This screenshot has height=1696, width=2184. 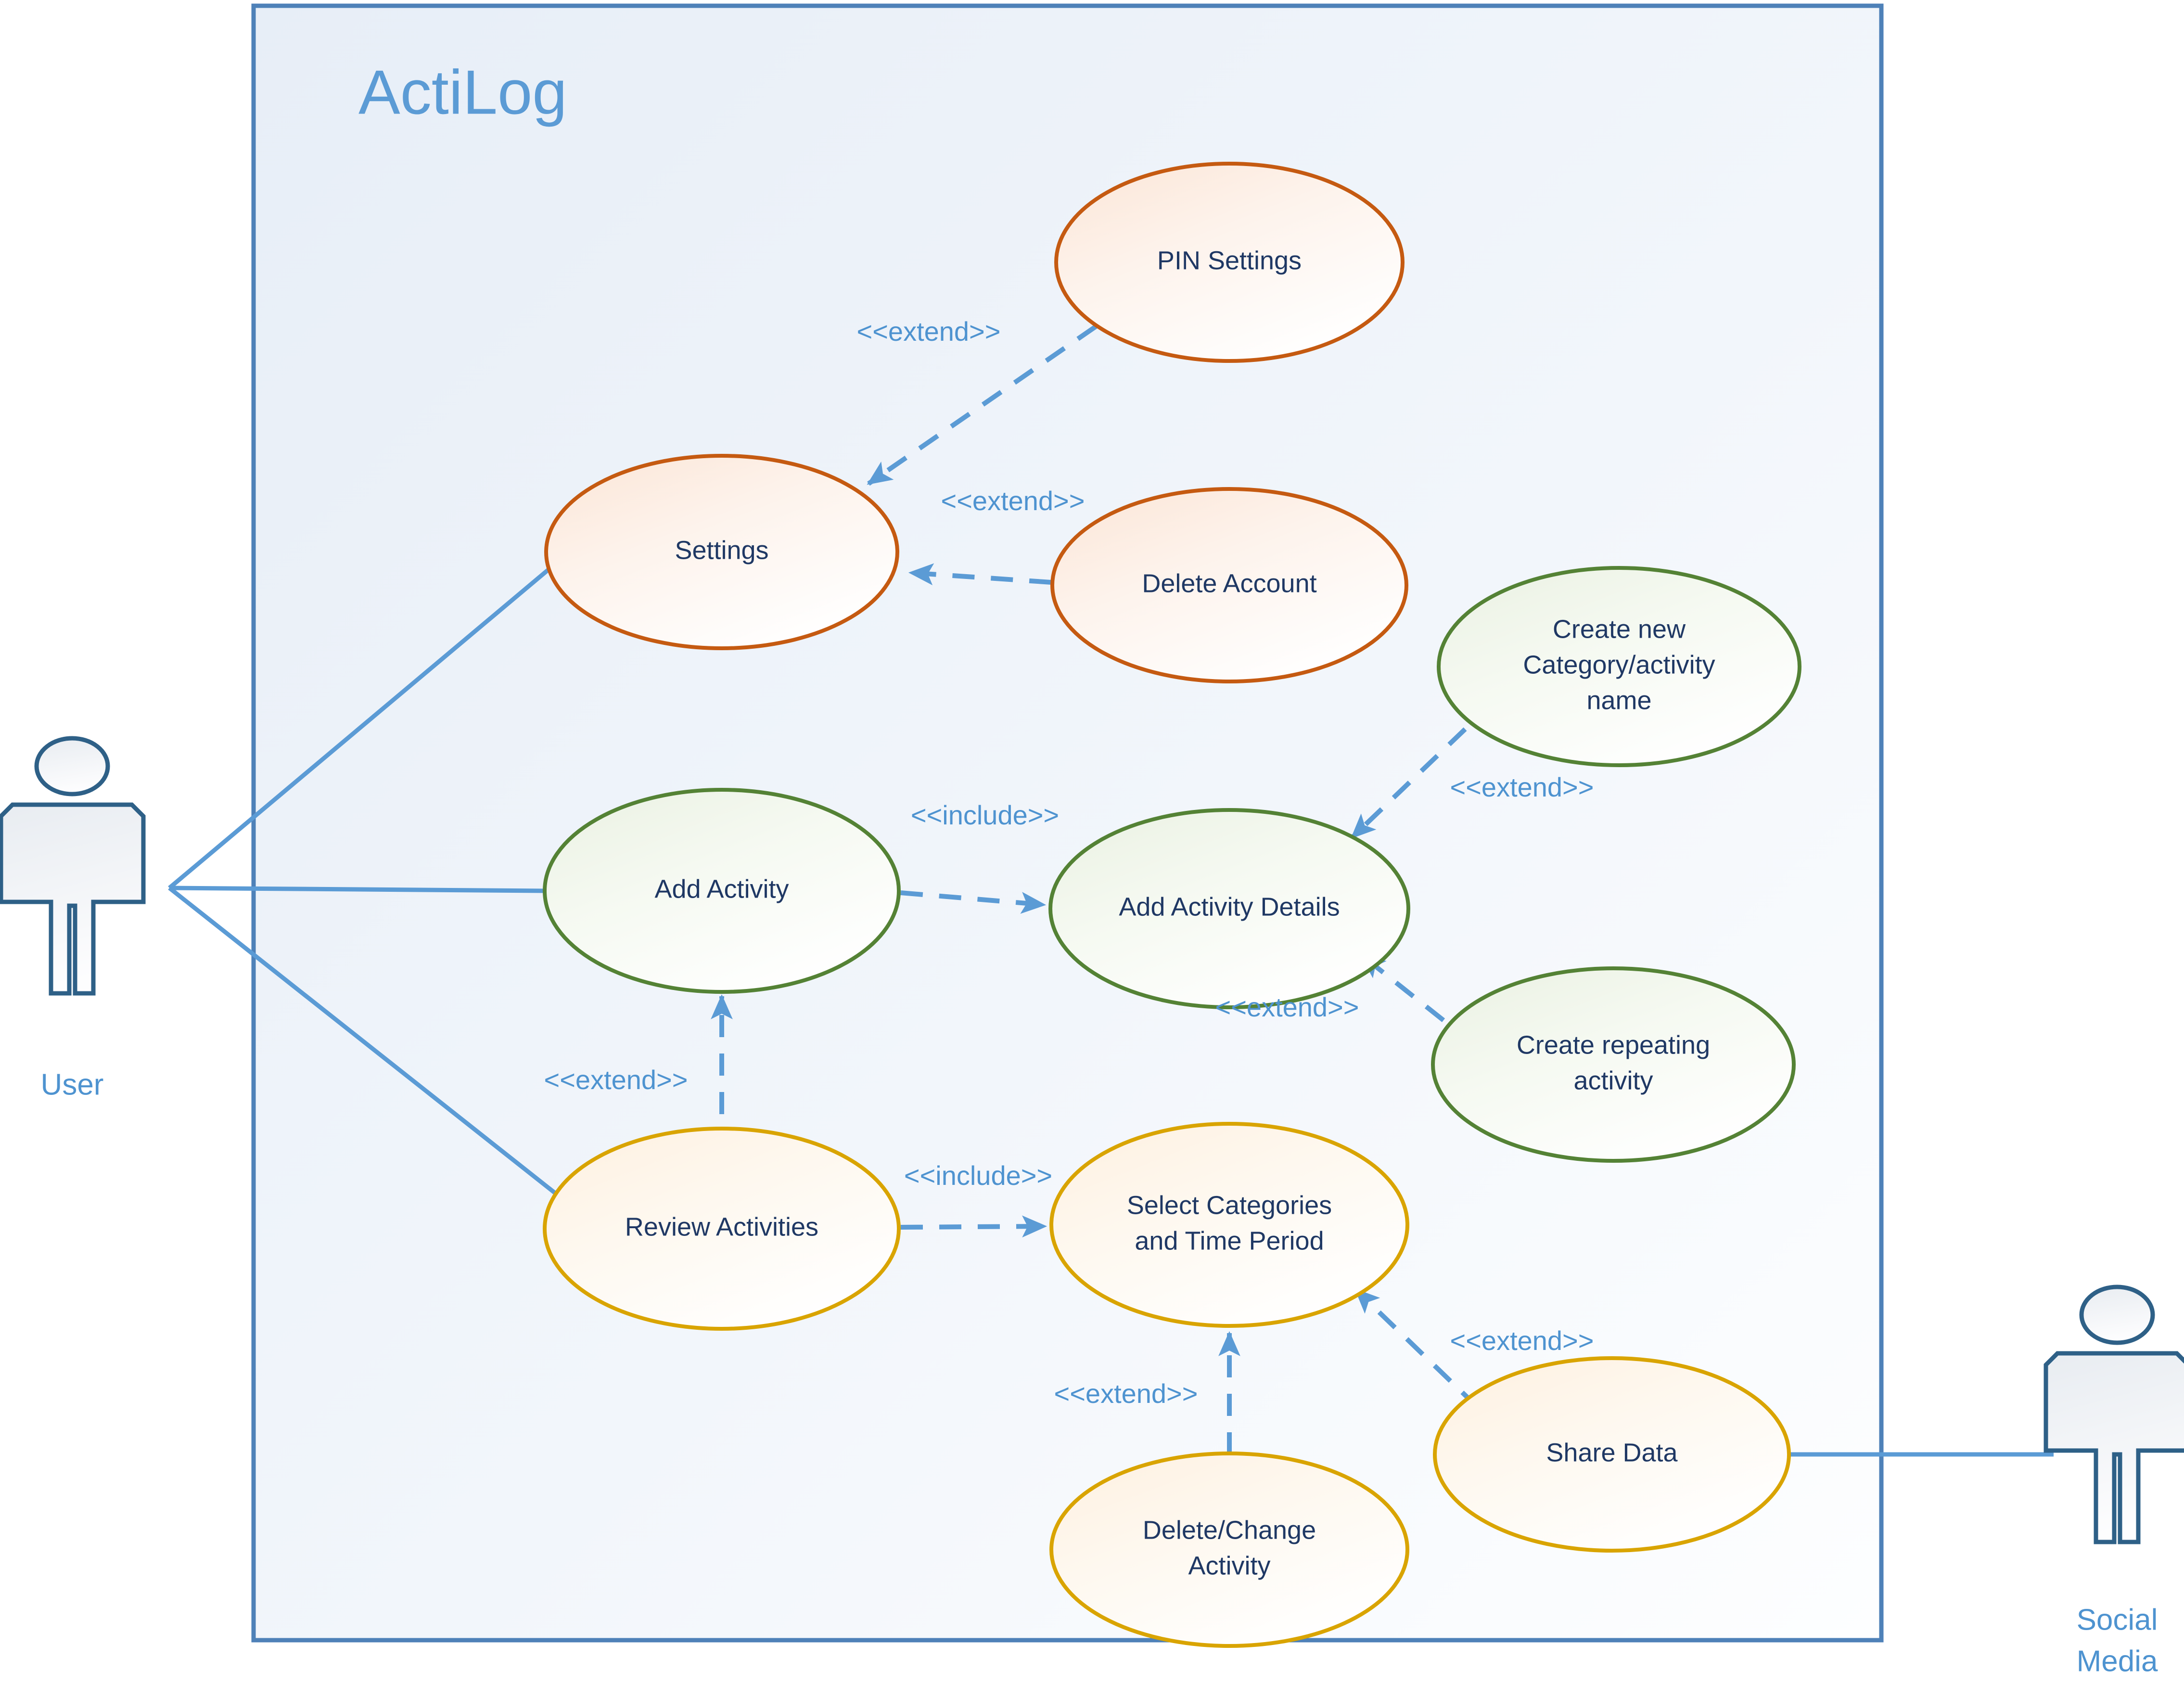 I want to click on stereotype-label-rel-review-include: <<include>>, so click(x=978, y=1175).